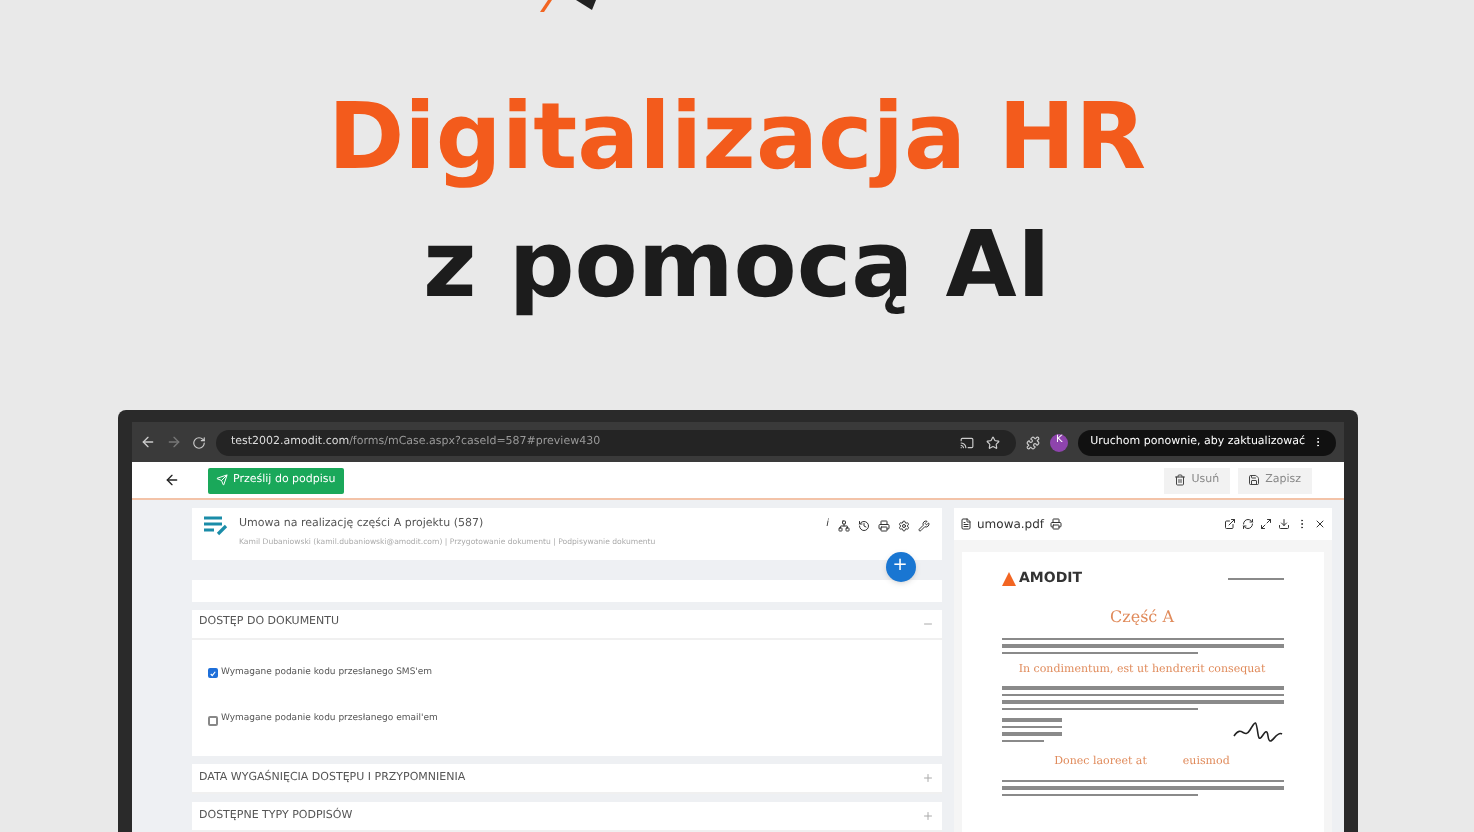 This screenshot has height=832, width=1474. What do you see at coordinates (923, 525) in the screenshot?
I see `wrench-icon` at bounding box center [923, 525].